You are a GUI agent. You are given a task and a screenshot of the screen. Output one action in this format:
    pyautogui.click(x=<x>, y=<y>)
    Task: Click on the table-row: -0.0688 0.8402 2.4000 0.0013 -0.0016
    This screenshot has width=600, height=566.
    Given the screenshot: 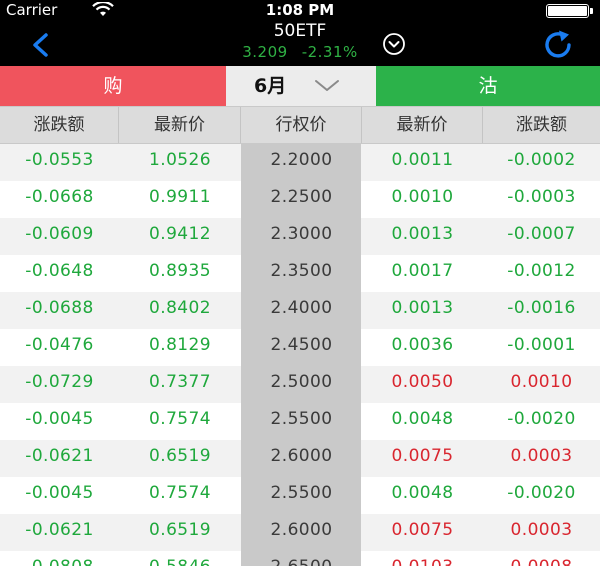 What is the action you would take?
    pyautogui.click(x=300, y=310)
    